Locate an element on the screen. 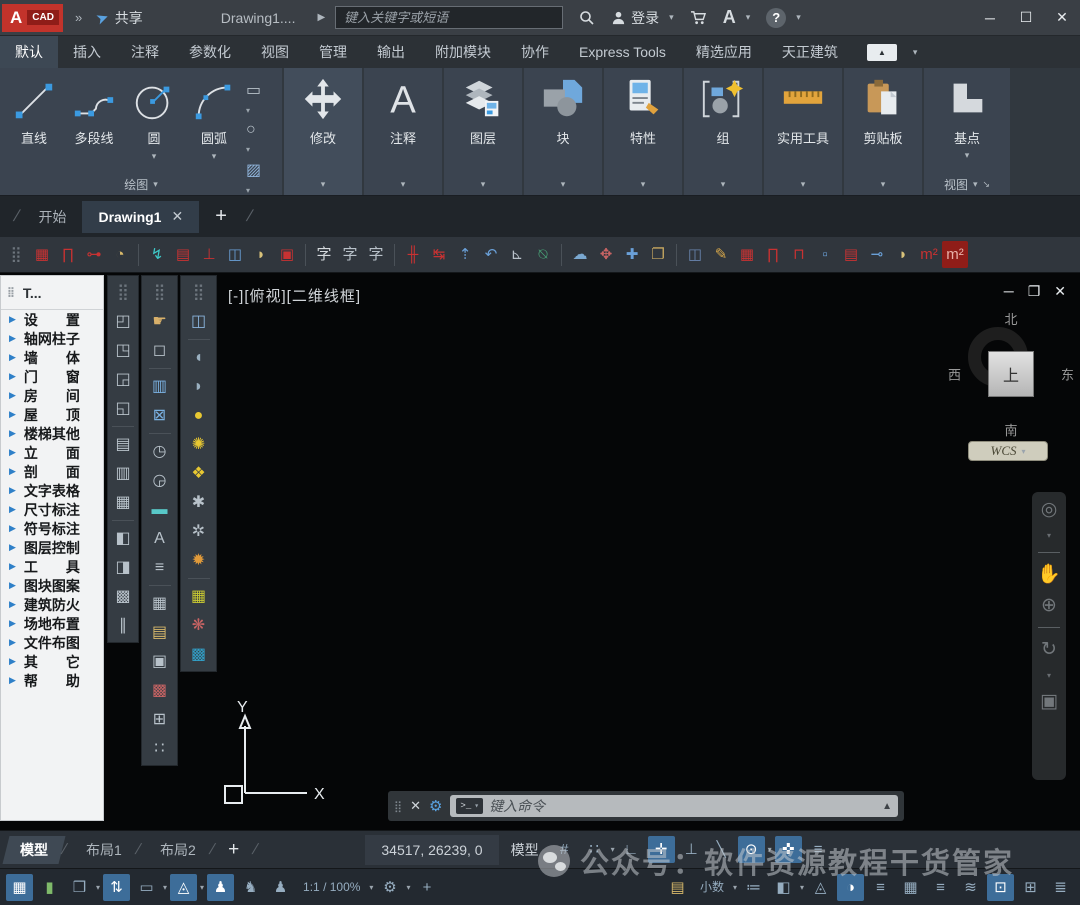 Image resolution: width=1080 pixels, height=905 pixels. properties-monitor-icon: ≔ is located at coordinates (753, 887).